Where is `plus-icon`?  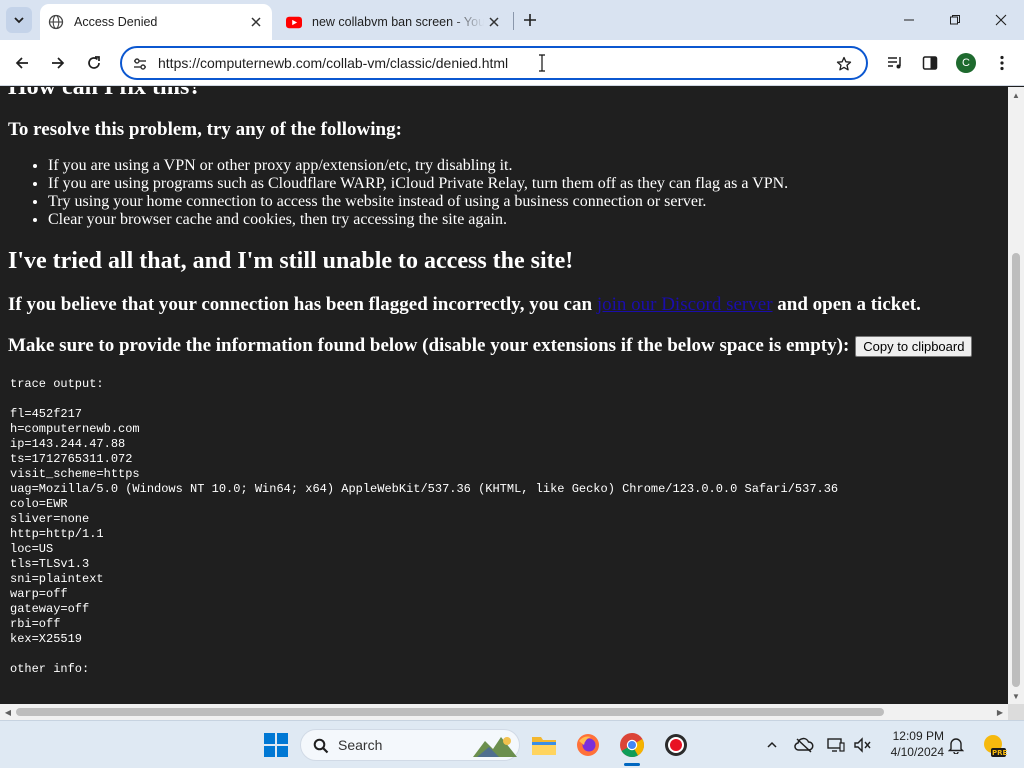
plus-icon is located at coordinates (530, 20).